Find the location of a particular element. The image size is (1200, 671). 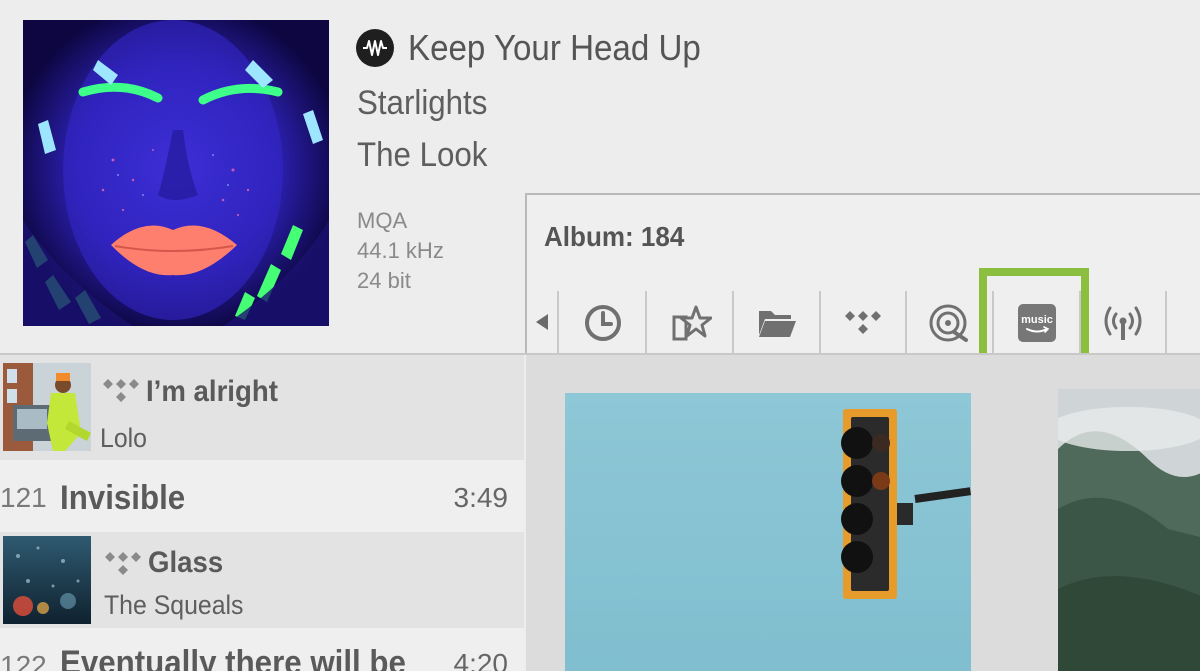

queue-item: Glass The Squeals is located at coordinates (262, 580).